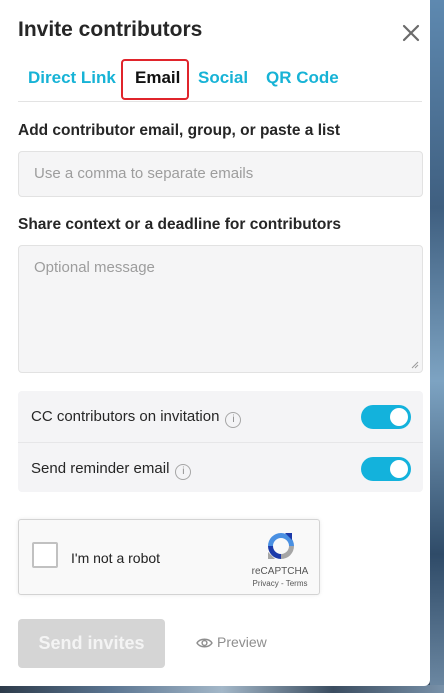 This screenshot has width=444, height=693. Describe the element at coordinates (94, 267) in the screenshot. I see `message-placeholder: Optional message` at that location.